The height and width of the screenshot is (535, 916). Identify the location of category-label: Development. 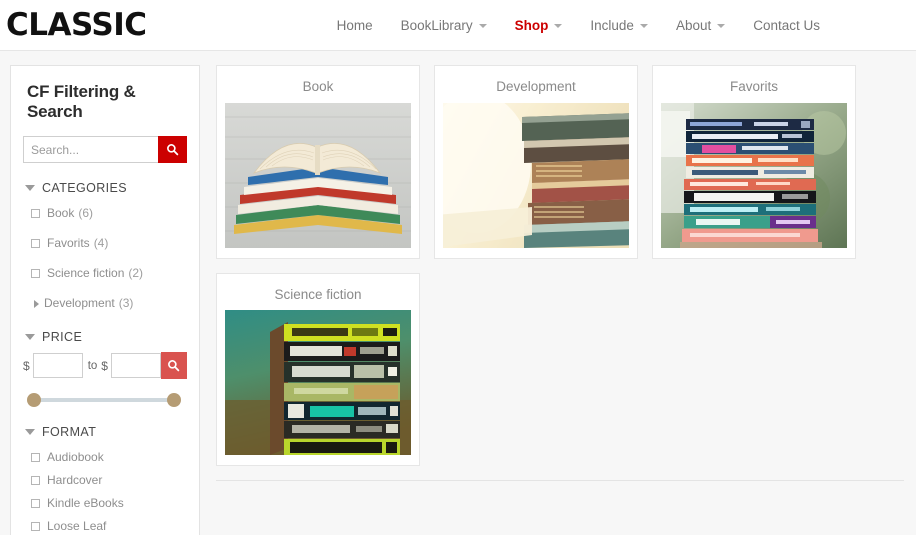
(79, 303).